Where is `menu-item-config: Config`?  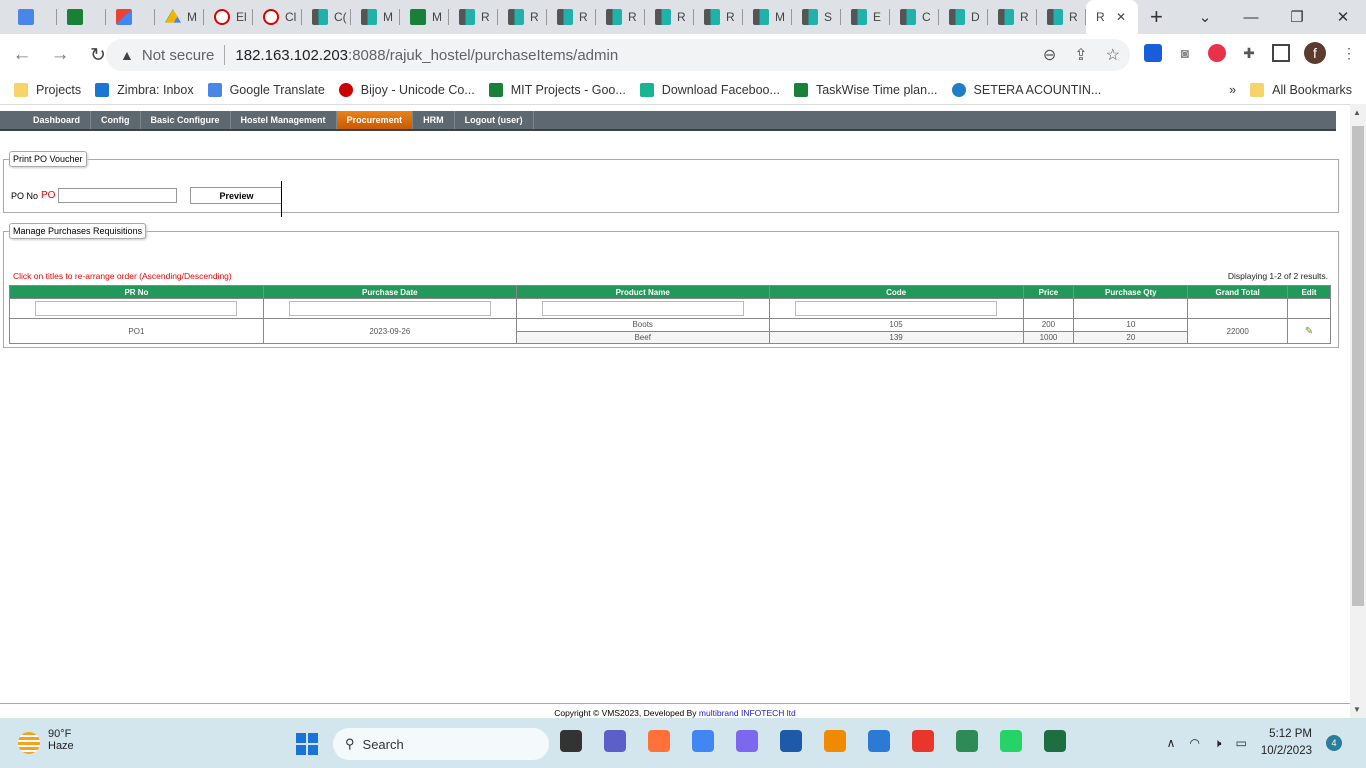 menu-item-config: Config is located at coordinates (116, 120).